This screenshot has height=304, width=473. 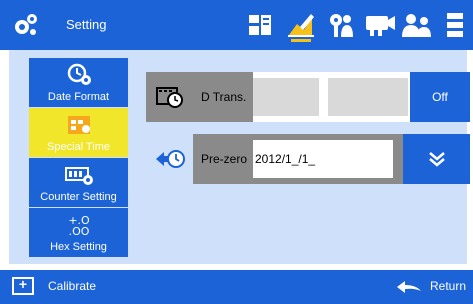 I want to click on users-icon, so click(x=417, y=25).